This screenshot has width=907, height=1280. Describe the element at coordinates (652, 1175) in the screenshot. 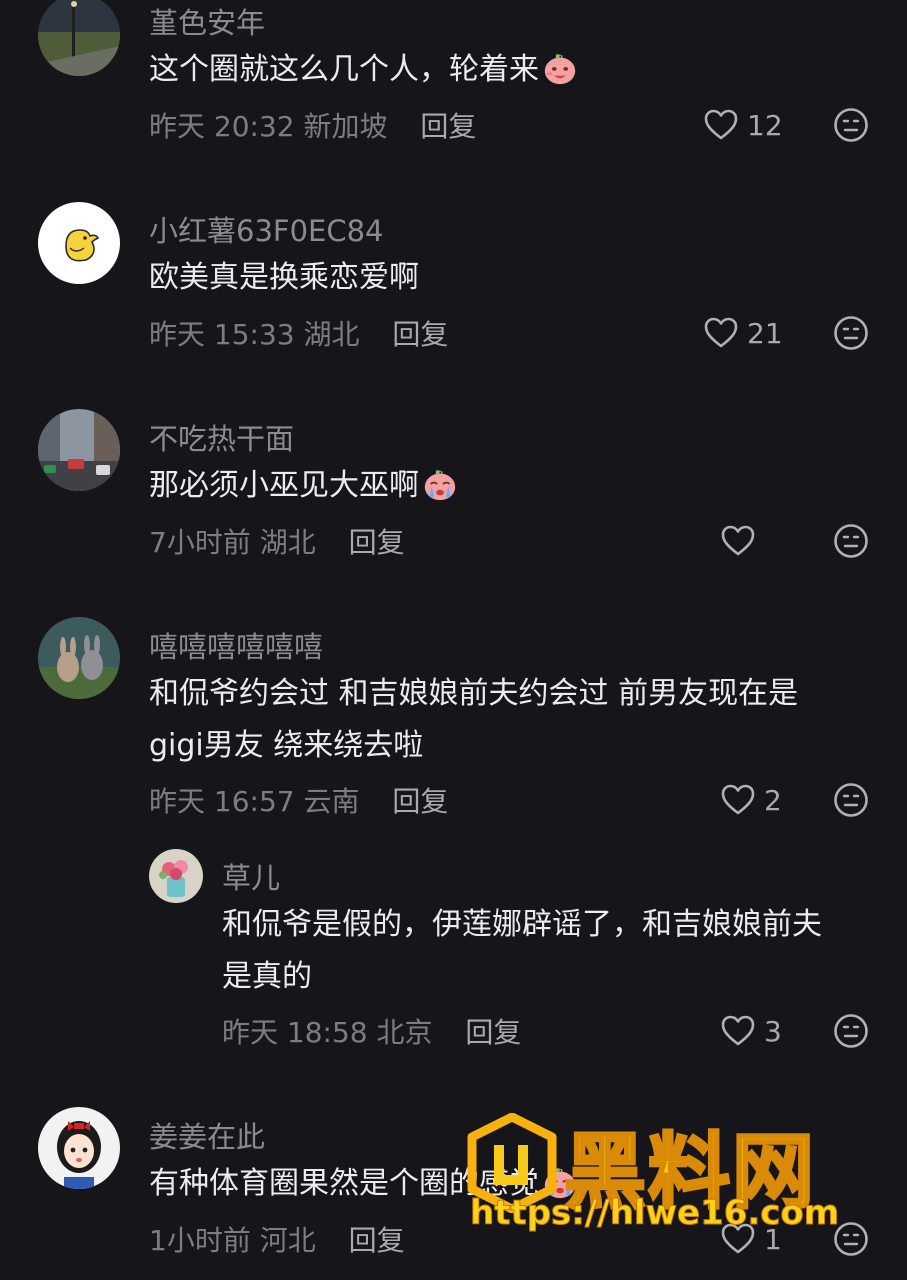

I see `watermark: 黑料网 https://hlwe16.com` at that location.